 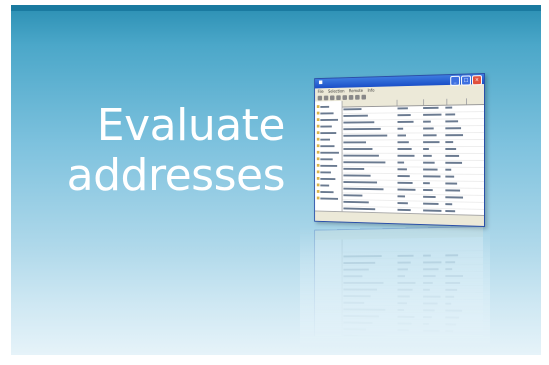 I want to click on top-accent-bar, so click(x=276, y=8).